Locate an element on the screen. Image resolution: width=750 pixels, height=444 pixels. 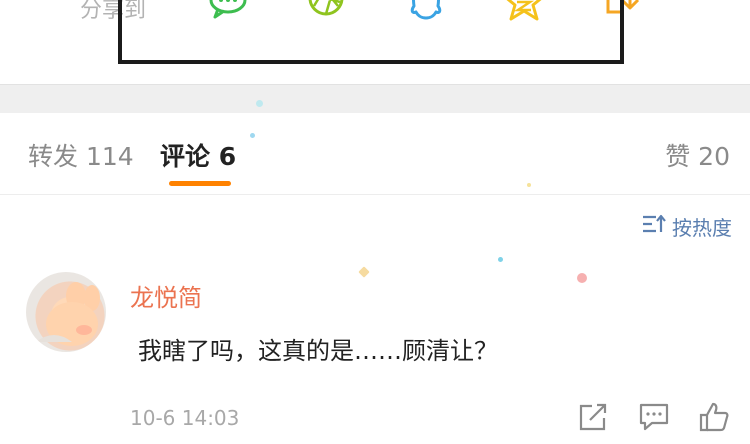
tab-comments: 评论 6 is located at coordinates (198, 155).